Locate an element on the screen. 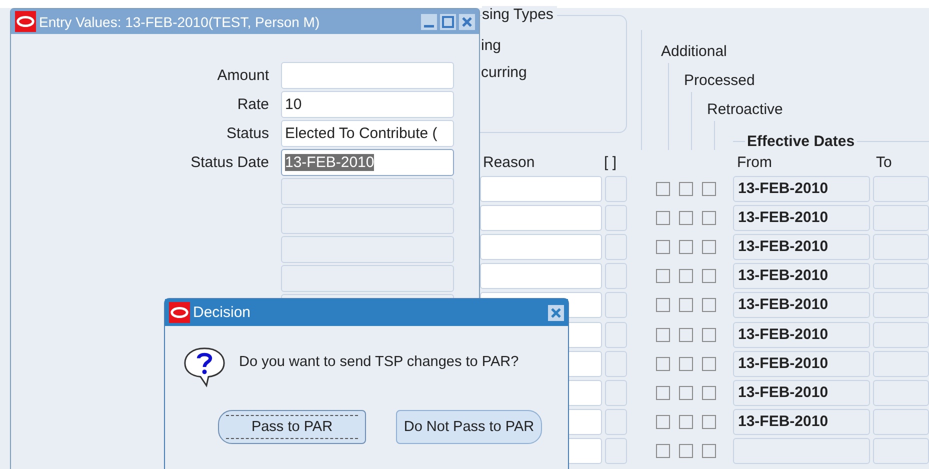 The image size is (929, 469). field-label: Amount is located at coordinates (242, 75).